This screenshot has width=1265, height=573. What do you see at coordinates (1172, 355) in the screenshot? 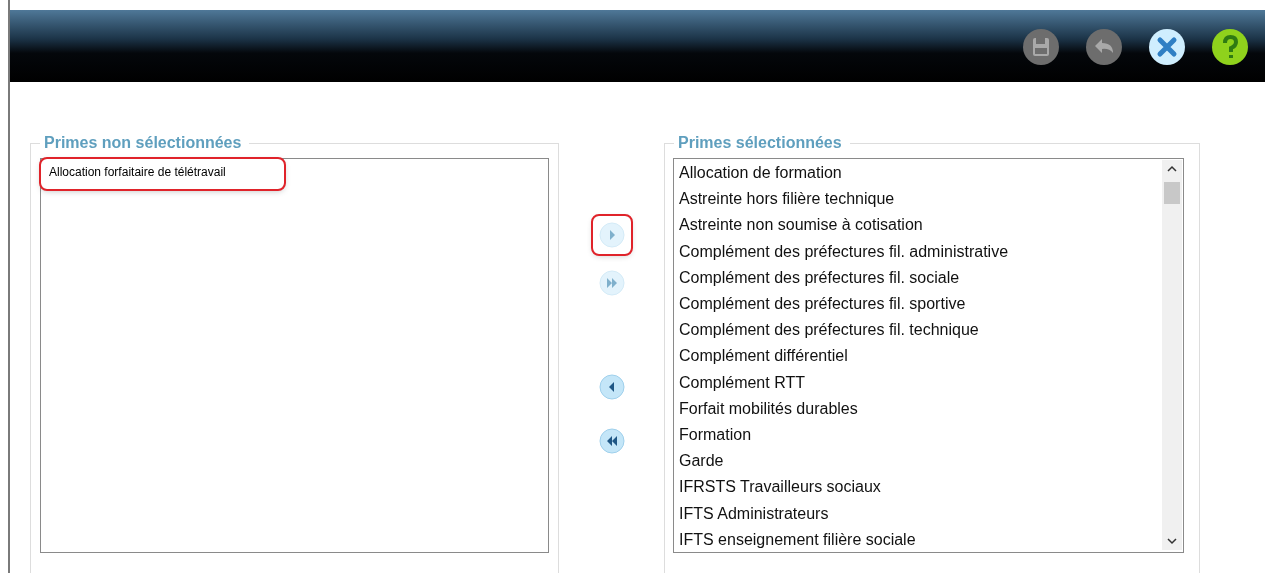
I see `scrollbar` at bounding box center [1172, 355].